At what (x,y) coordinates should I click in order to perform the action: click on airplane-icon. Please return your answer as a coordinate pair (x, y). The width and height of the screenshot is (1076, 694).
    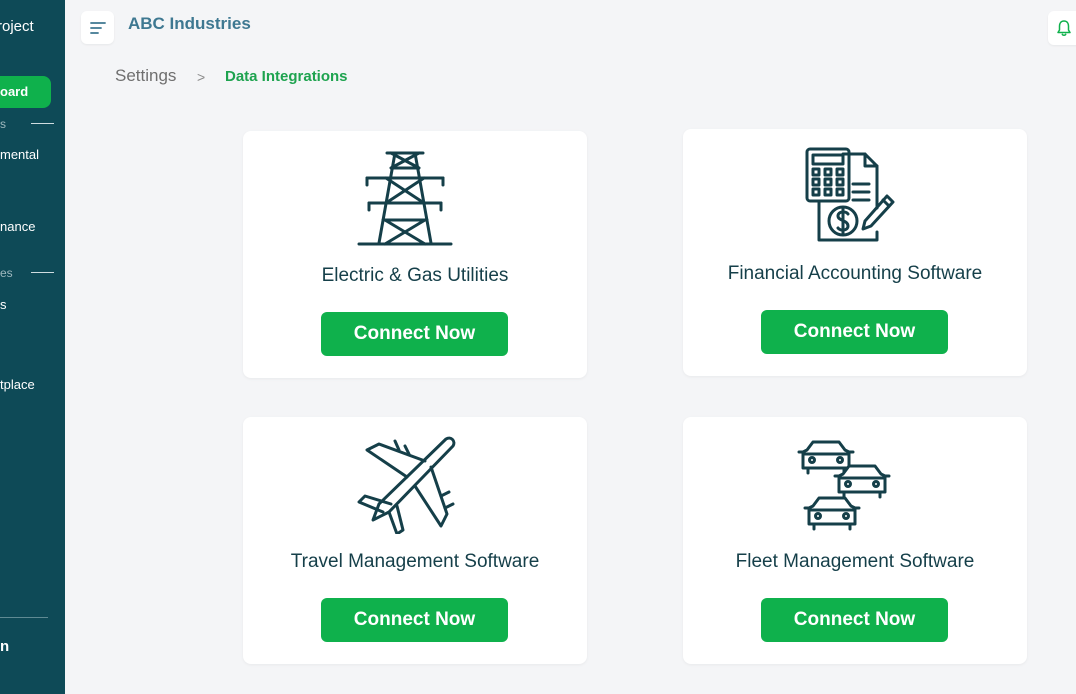
    Looking at the image, I should click on (406, 485).